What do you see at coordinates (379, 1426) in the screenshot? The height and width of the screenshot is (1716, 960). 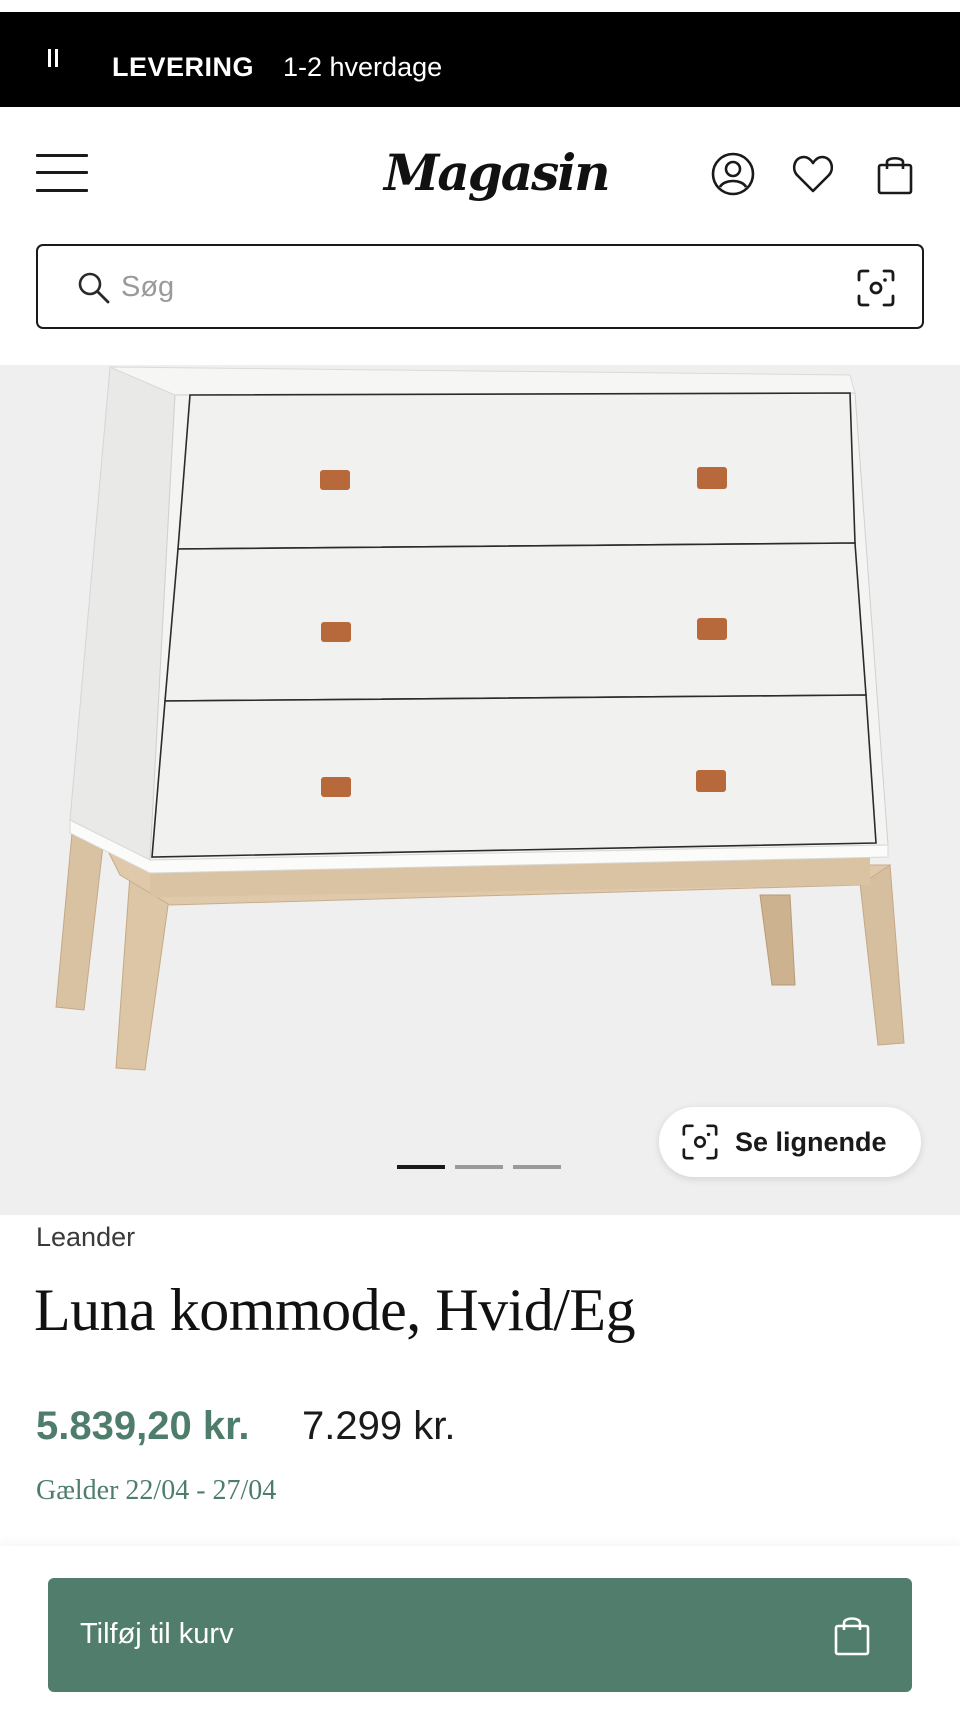 I see `original-price: 7.299 kr.` at bounding box center [379, 1426].